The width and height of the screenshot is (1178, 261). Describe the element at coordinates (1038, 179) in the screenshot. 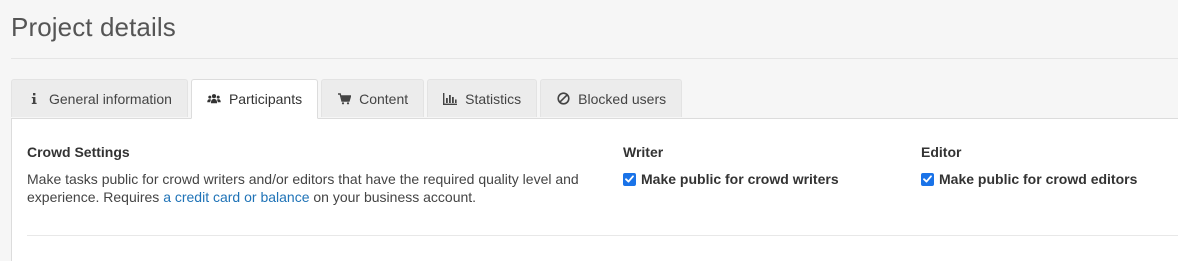

I see `editor-checkbox-label: Make public for crowd editors` at that location.